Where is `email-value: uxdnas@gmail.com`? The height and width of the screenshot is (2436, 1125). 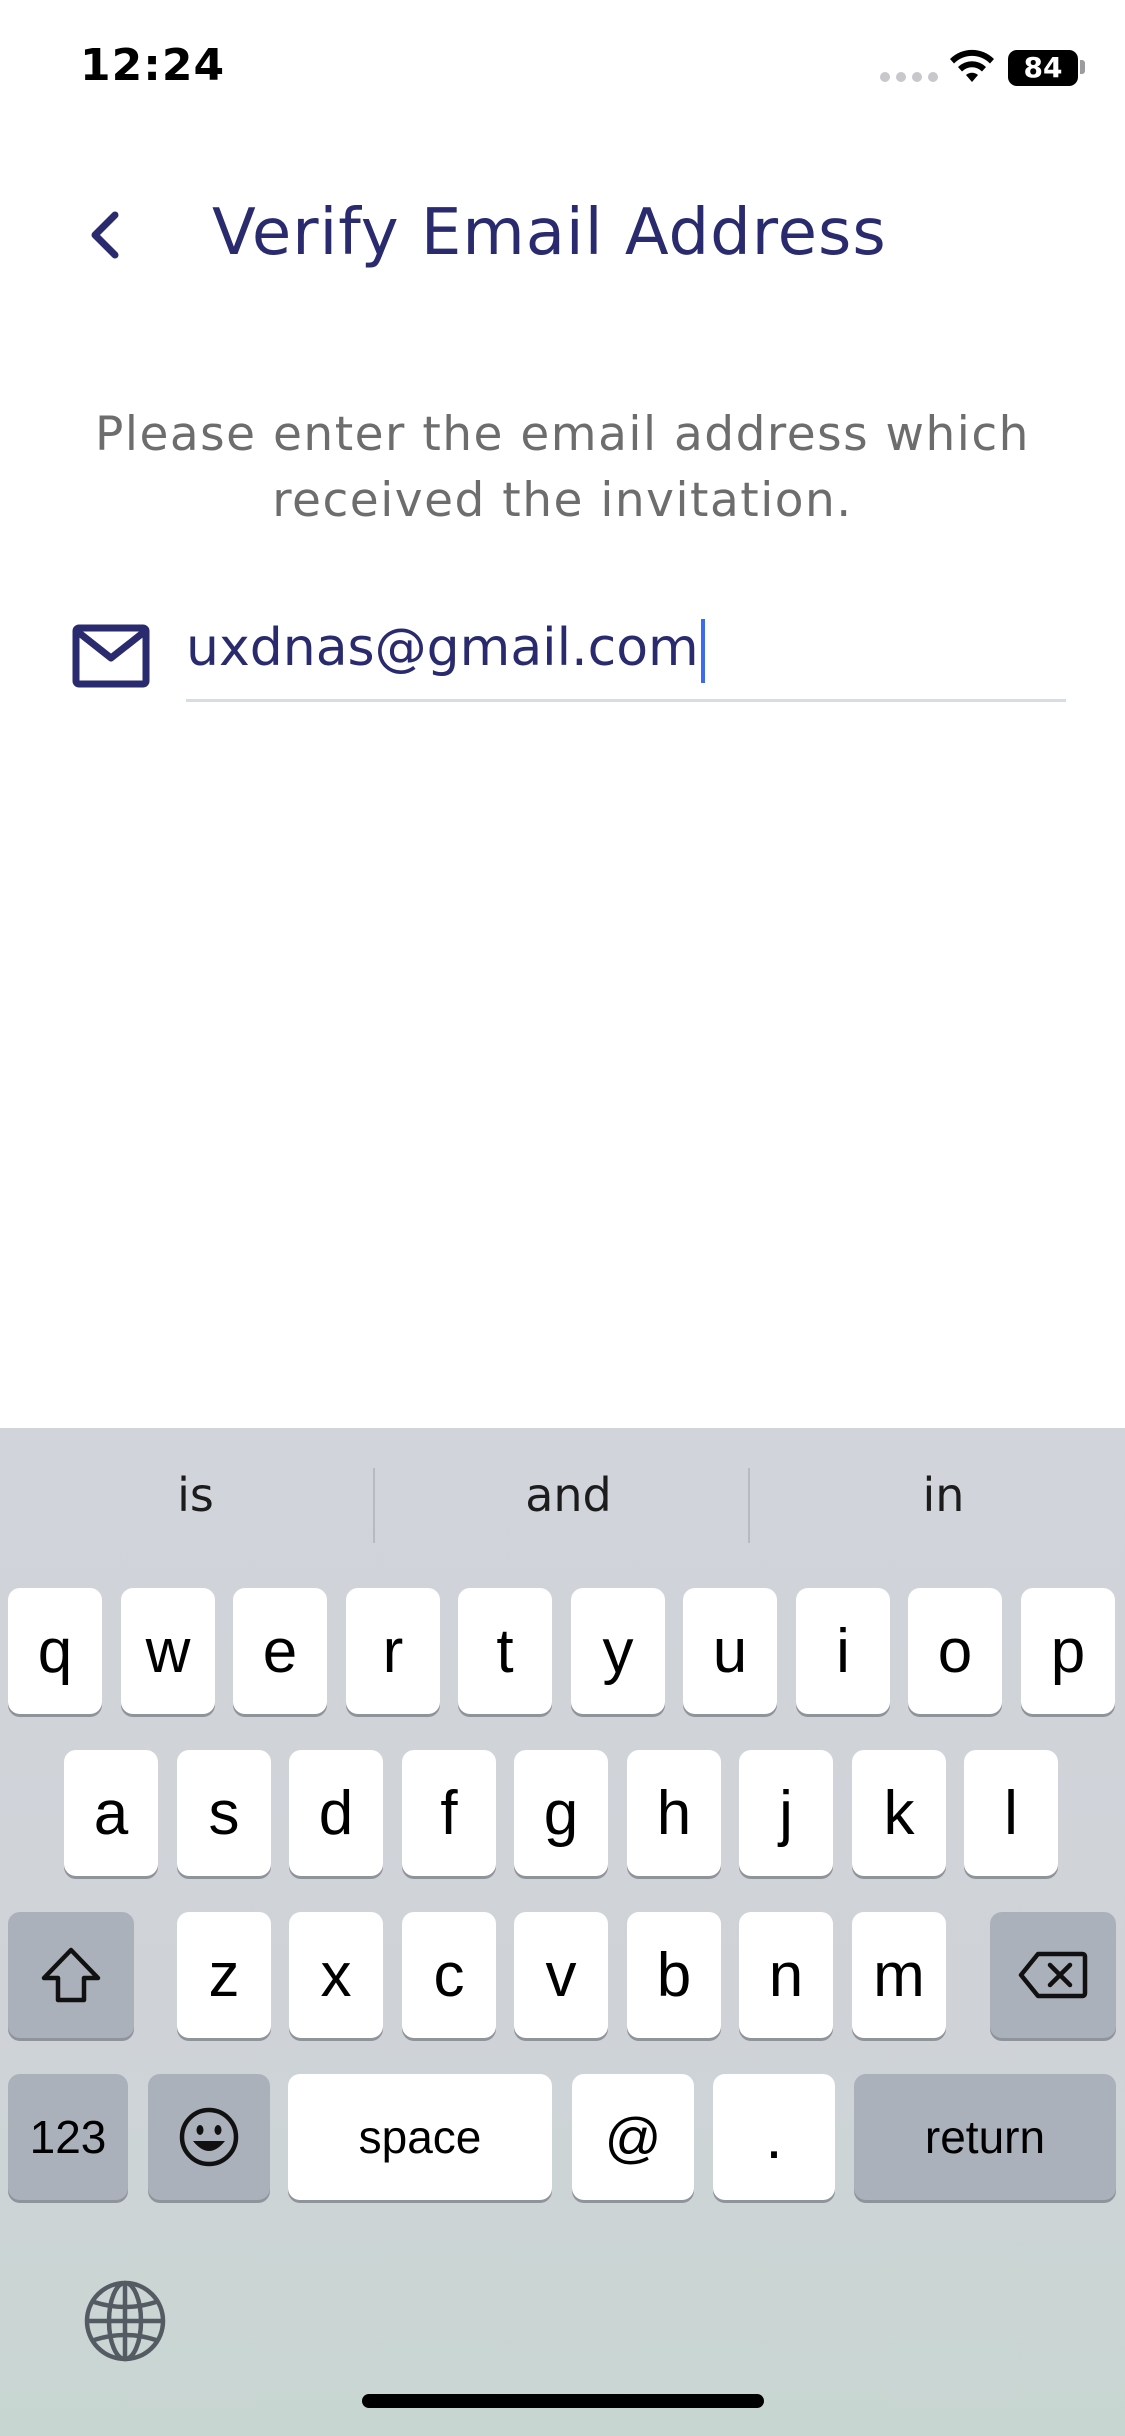 email-value: uxdnas@gmail.com is located at coordinates (442, 648).